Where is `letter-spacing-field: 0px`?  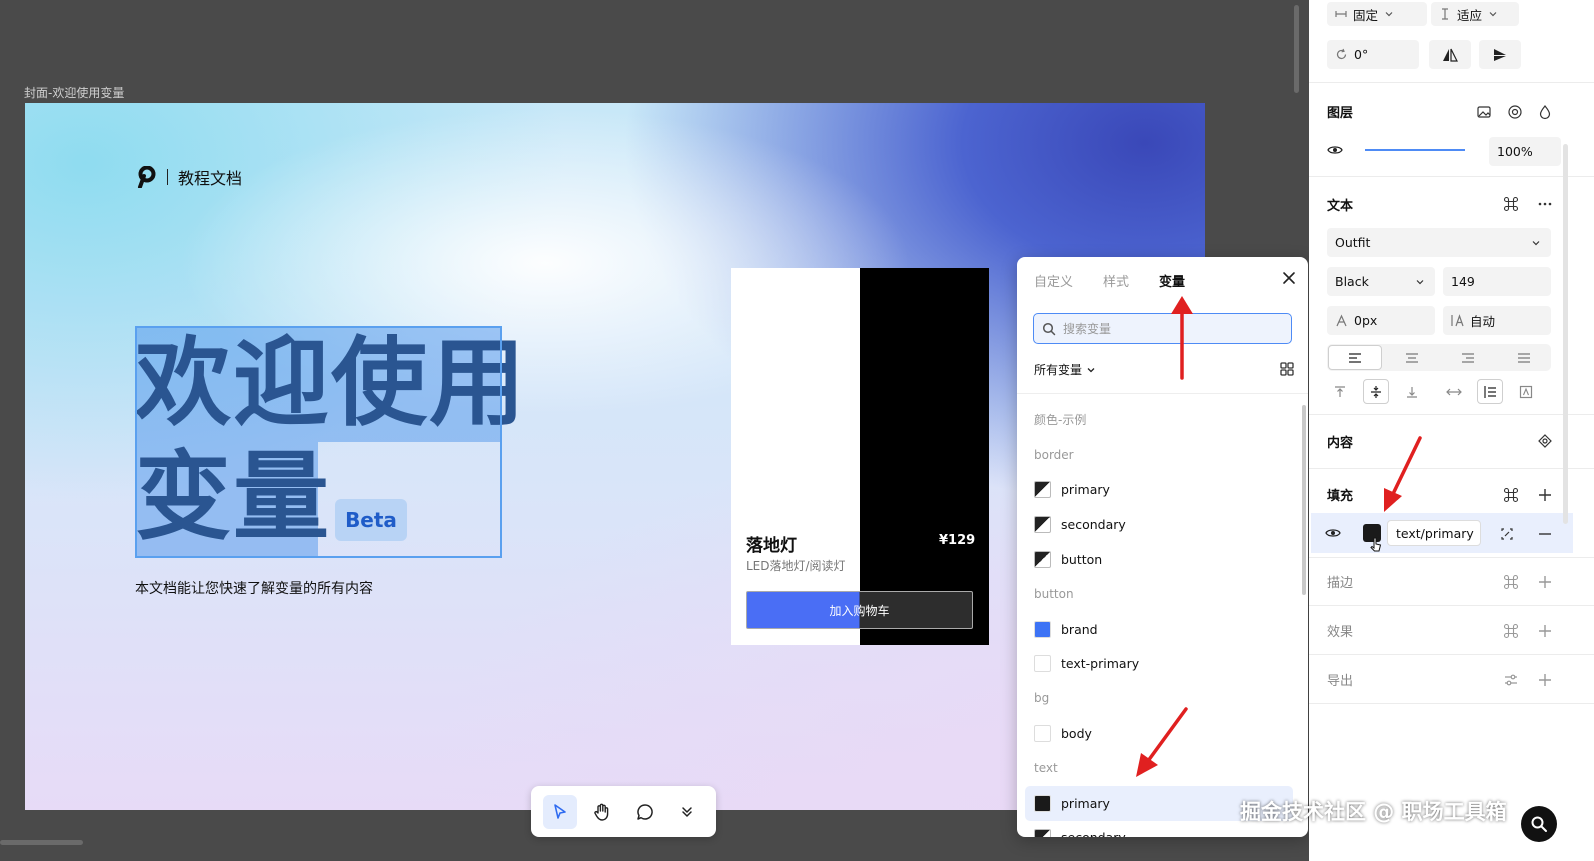 letter-spacing-field: 0px is located at coordinates (1381, 320).